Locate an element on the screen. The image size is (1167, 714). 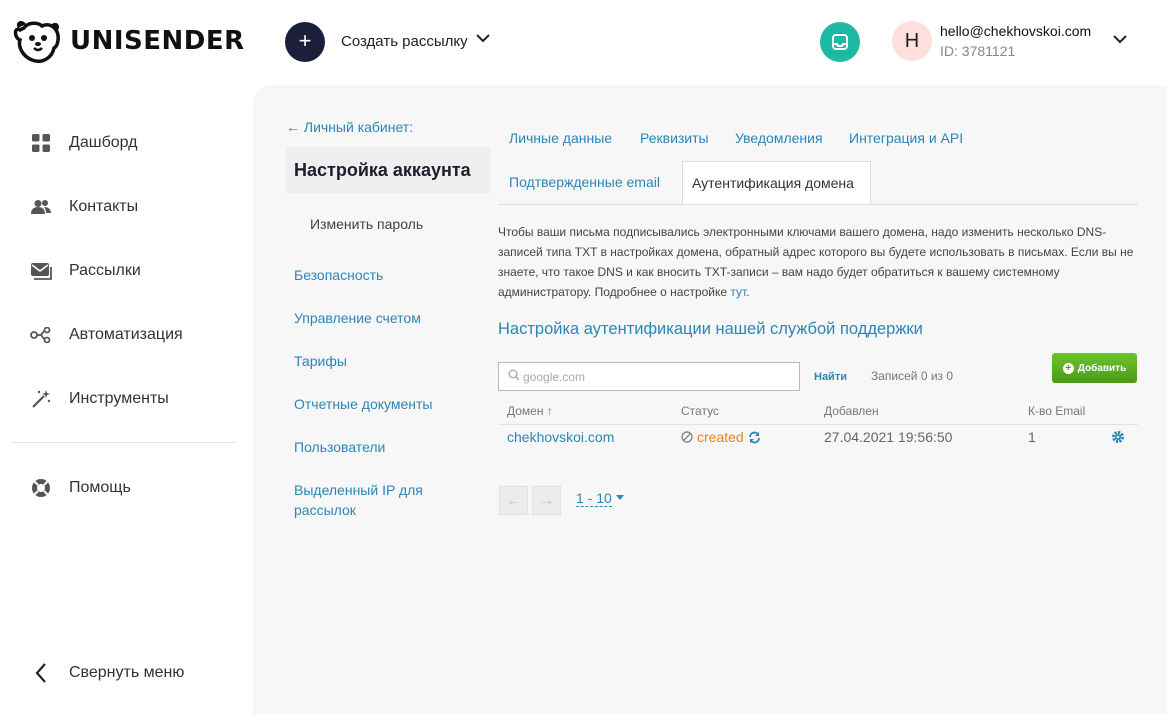
nav-label: Автоматизация is located at coordinates (126, 334).